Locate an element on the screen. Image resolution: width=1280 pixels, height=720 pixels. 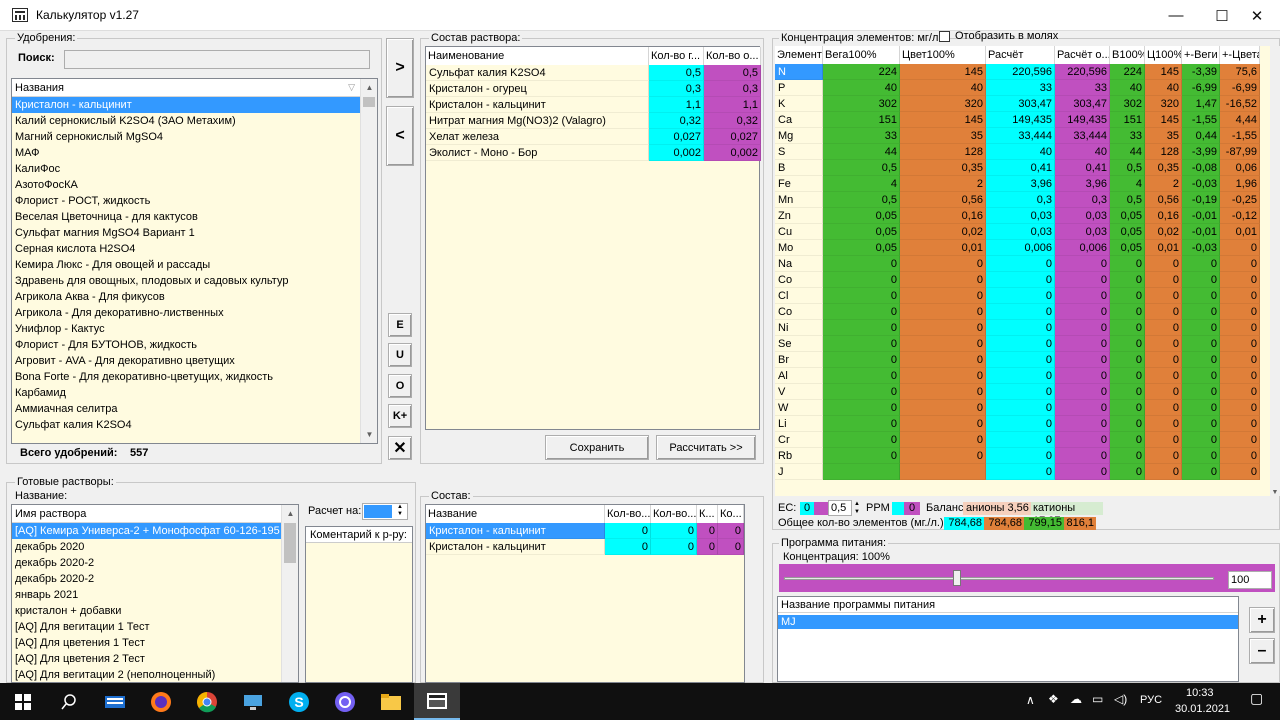
fertilizer-item: Кемира Люкс - Для овощей и рассады is located at coordinates (186, 265).